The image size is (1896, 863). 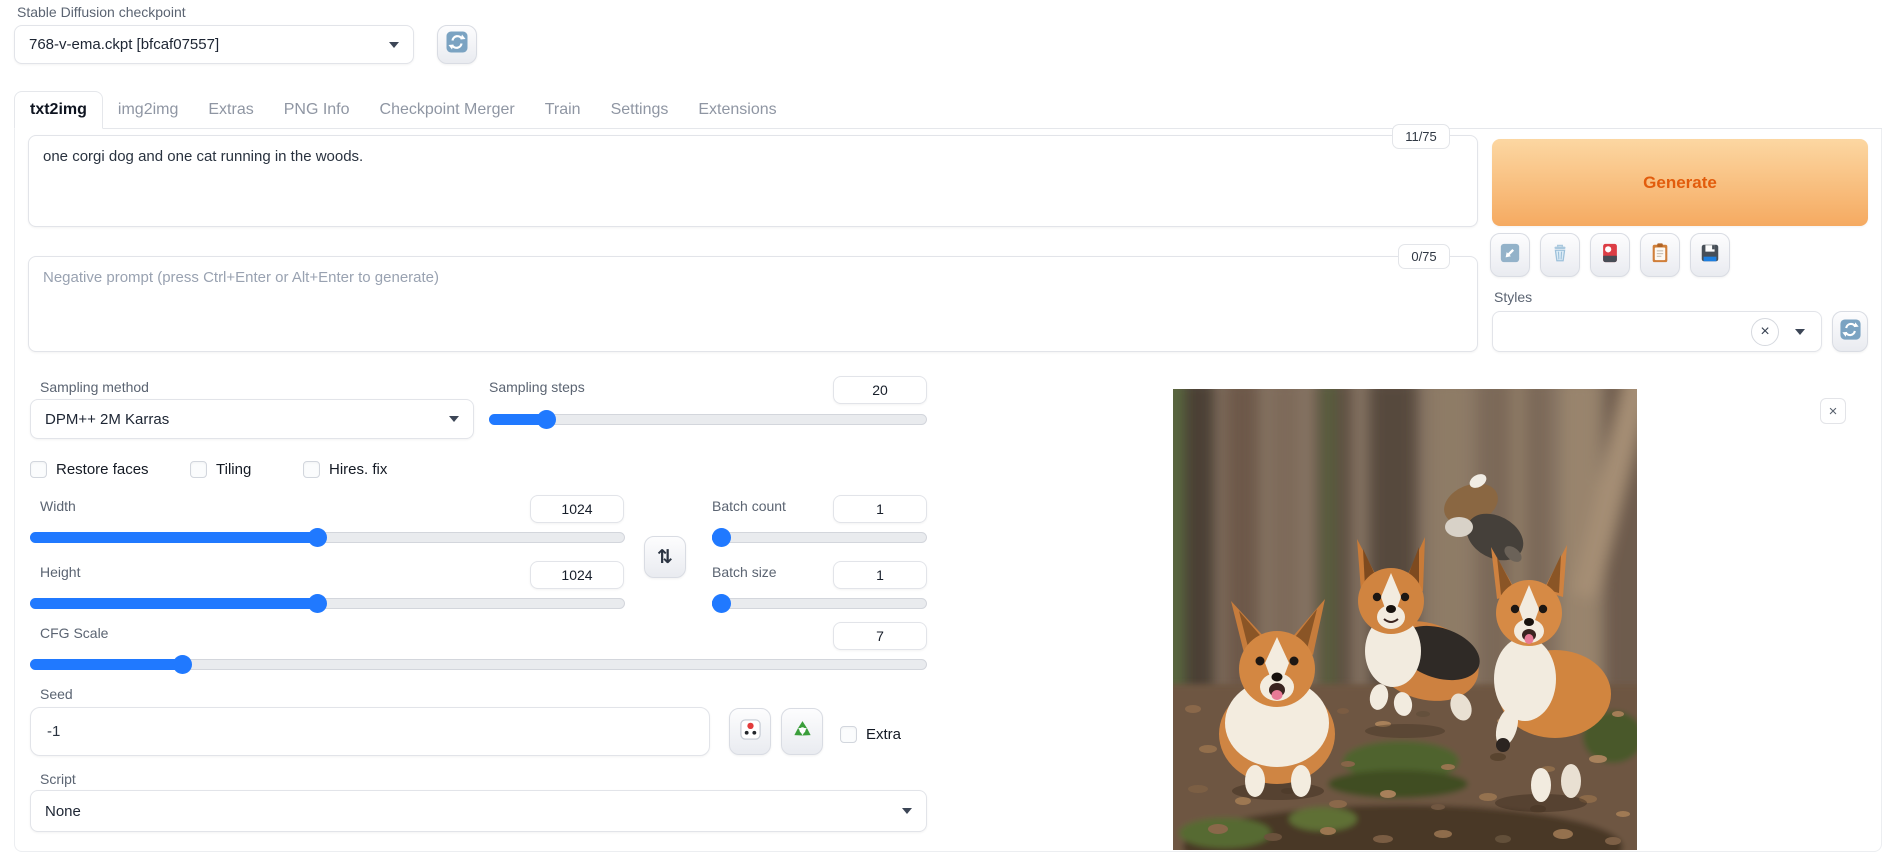 What do you see at coordinates (708, 419) in the screenshot?
I see `sampling-steps-slider` at bounding box center [708, 419].